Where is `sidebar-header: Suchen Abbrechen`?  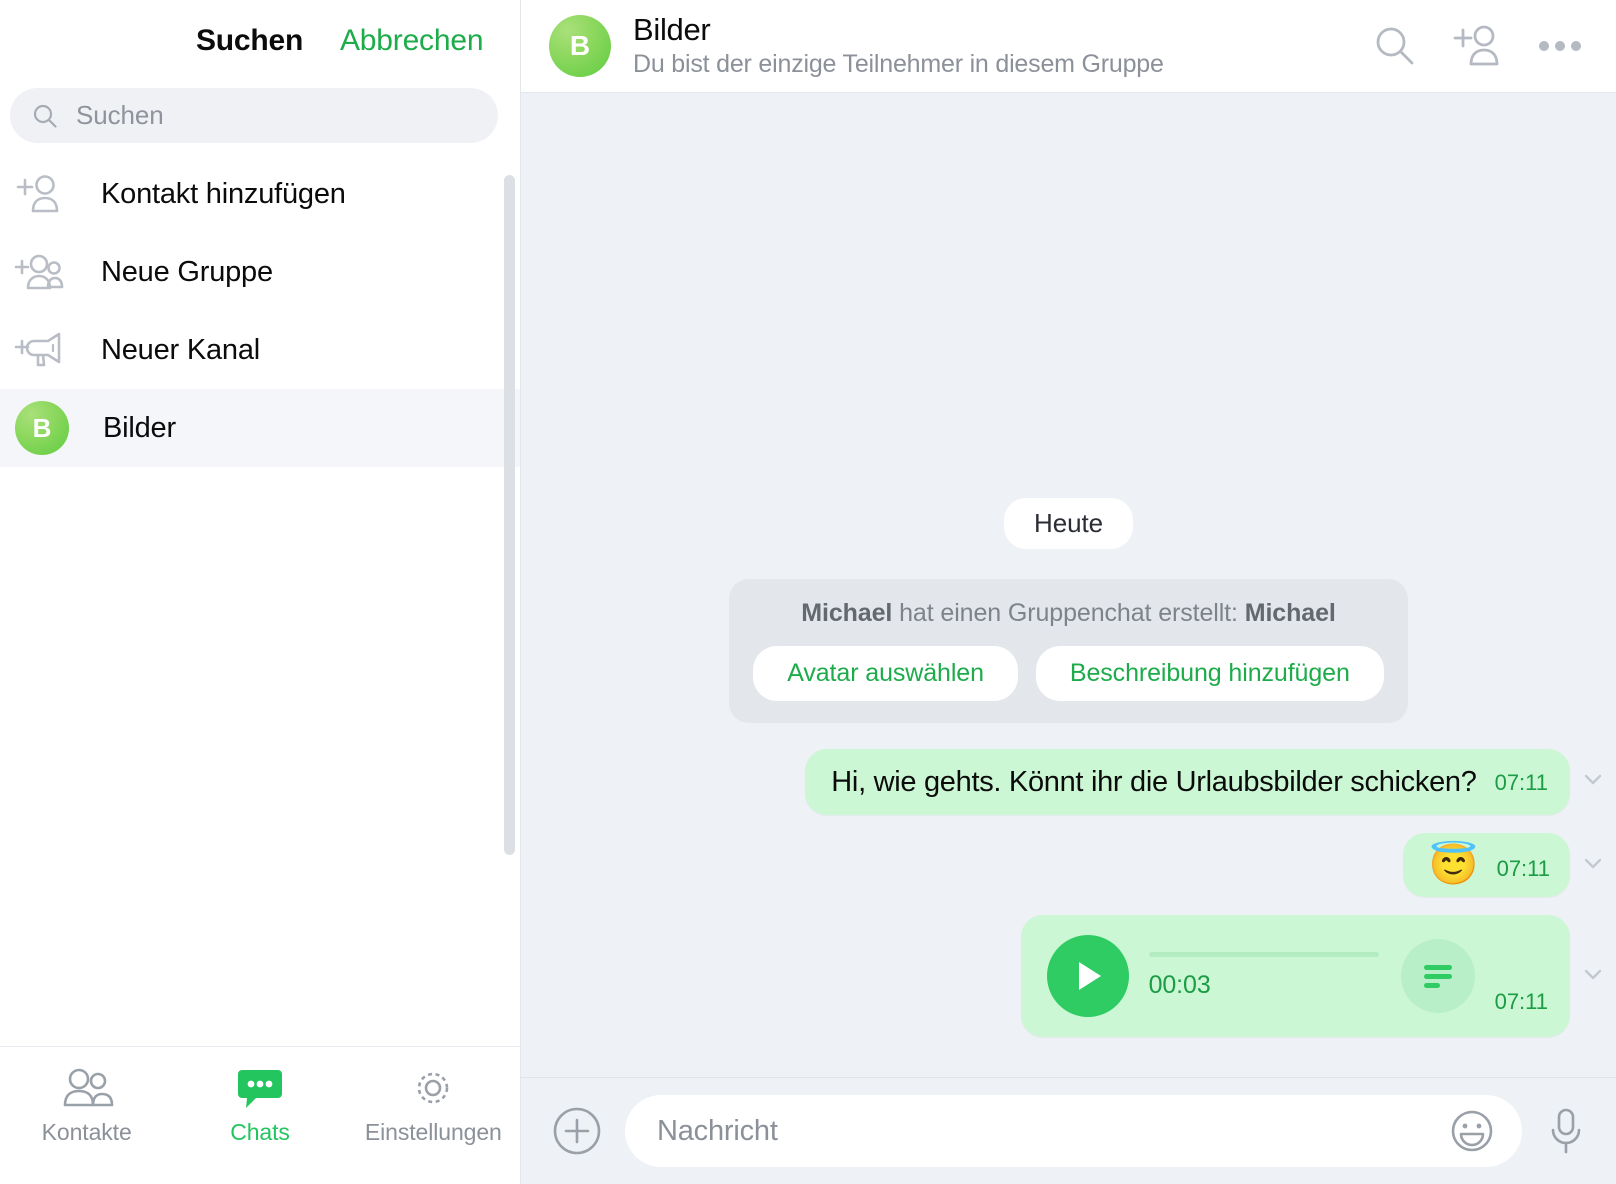 sidebar-header: Suchen Abbrechen is located at coordinates (260, 44).